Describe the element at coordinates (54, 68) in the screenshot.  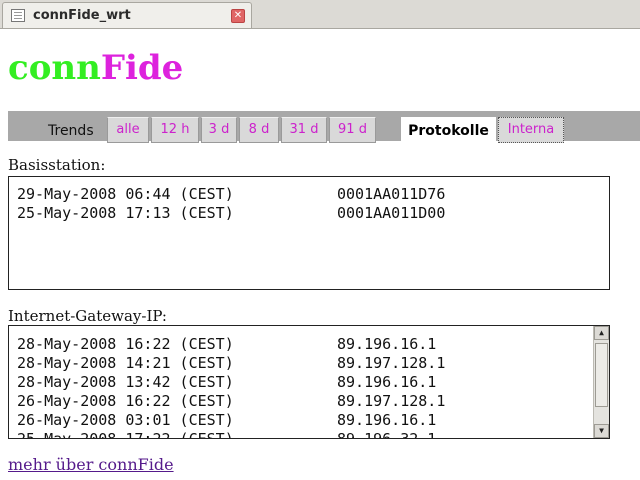
I see `logo-part-conn: conn` at that location.